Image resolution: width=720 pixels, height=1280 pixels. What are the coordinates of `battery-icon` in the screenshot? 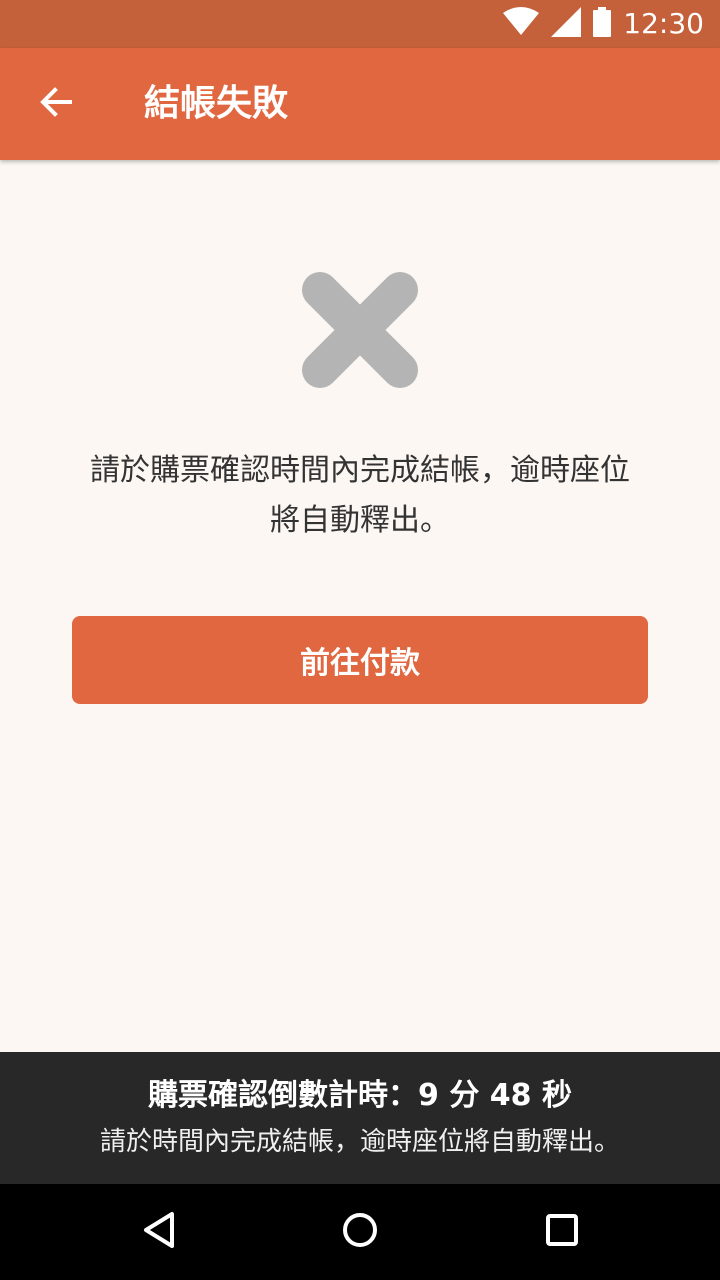 It's located at (602, 24).